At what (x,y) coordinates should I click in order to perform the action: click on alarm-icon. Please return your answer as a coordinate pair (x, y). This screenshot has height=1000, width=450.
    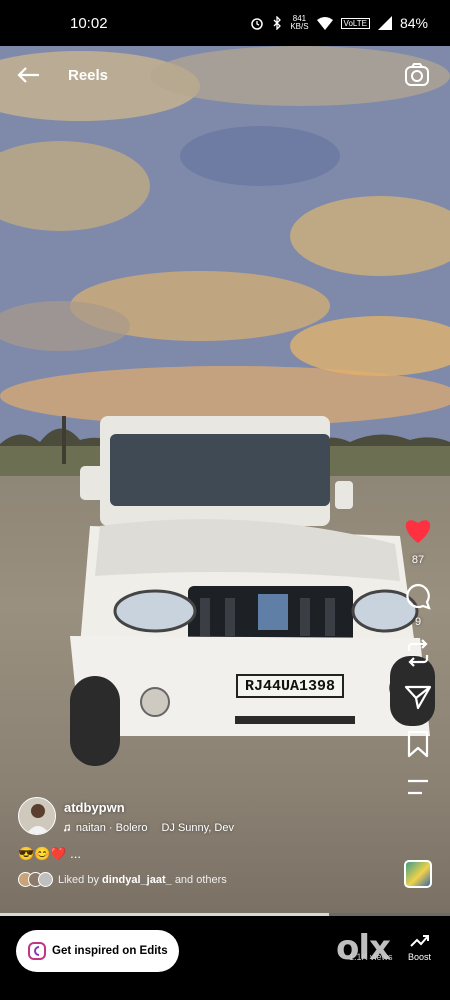
    Looking at the image, I should click on (257, 24).